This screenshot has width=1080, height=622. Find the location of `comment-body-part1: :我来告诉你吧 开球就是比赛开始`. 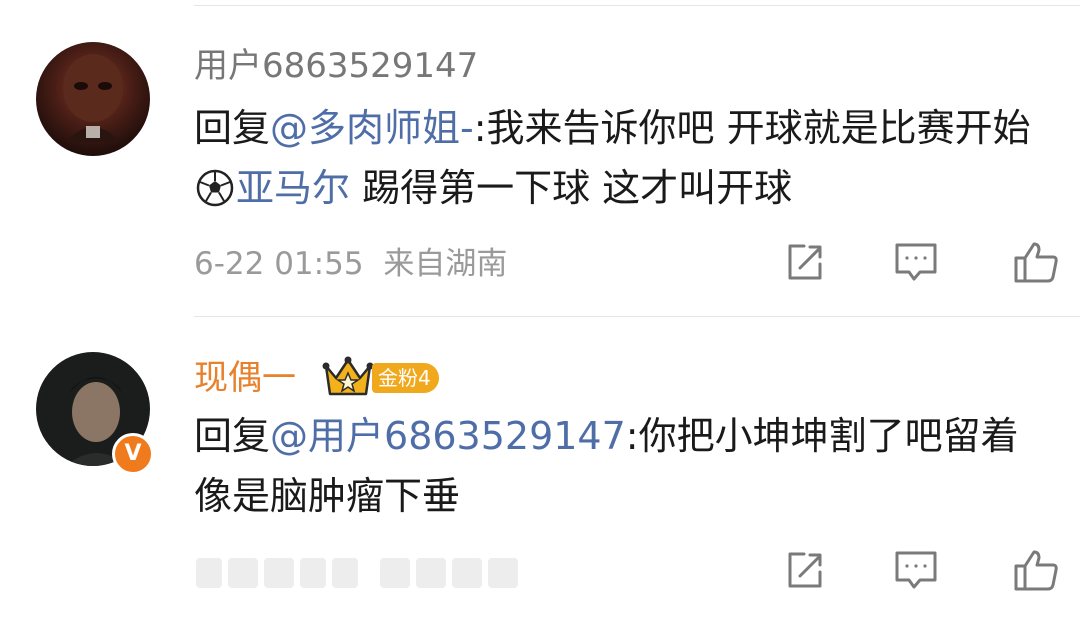

comment-body-part1: :我来告诉你吧 开球就是比赛开始 is located at coordinates (752, 128).